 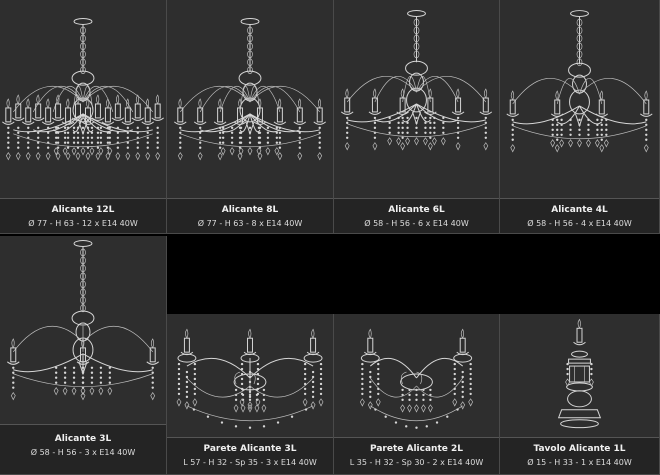 I want to click on product-caption: Alicante 12L Ø 77 - H 63 - 12 x E14 40W, so click(x=83, y=215).